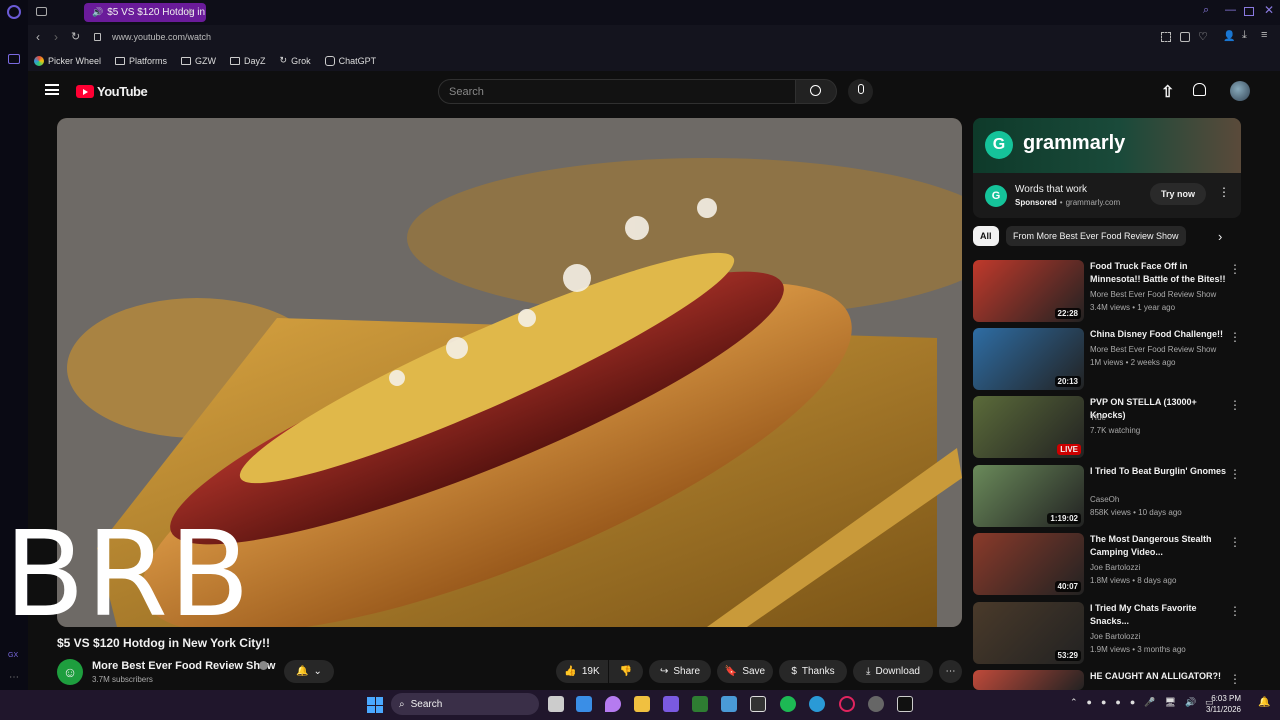 The width and height of the screenshot is (1280, 720). What do you see at coordinates (613, 704) in the screenshot?
I see `app-drop-icon` at bounding box center [613, 704].